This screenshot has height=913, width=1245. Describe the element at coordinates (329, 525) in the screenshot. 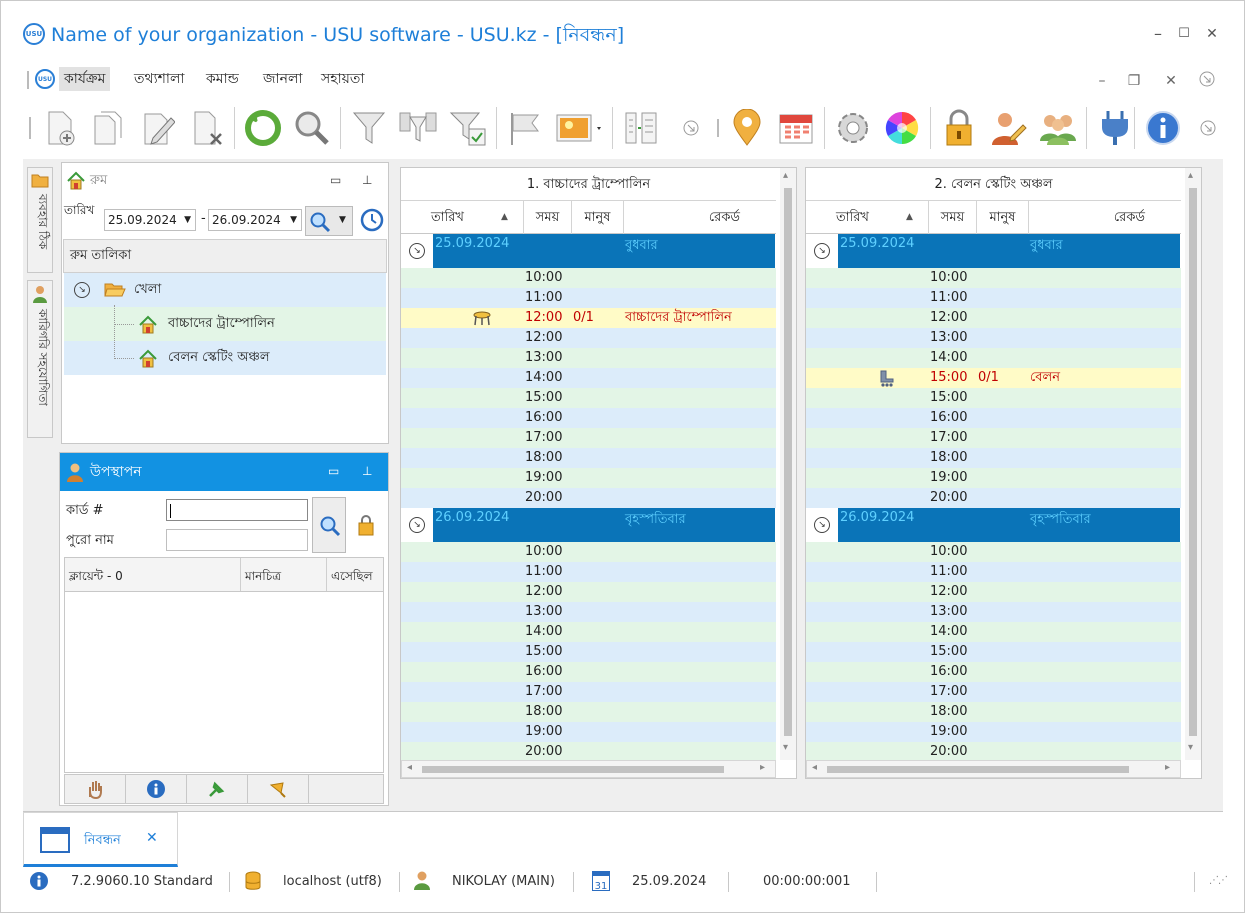

I see `client-search-button` at that location.